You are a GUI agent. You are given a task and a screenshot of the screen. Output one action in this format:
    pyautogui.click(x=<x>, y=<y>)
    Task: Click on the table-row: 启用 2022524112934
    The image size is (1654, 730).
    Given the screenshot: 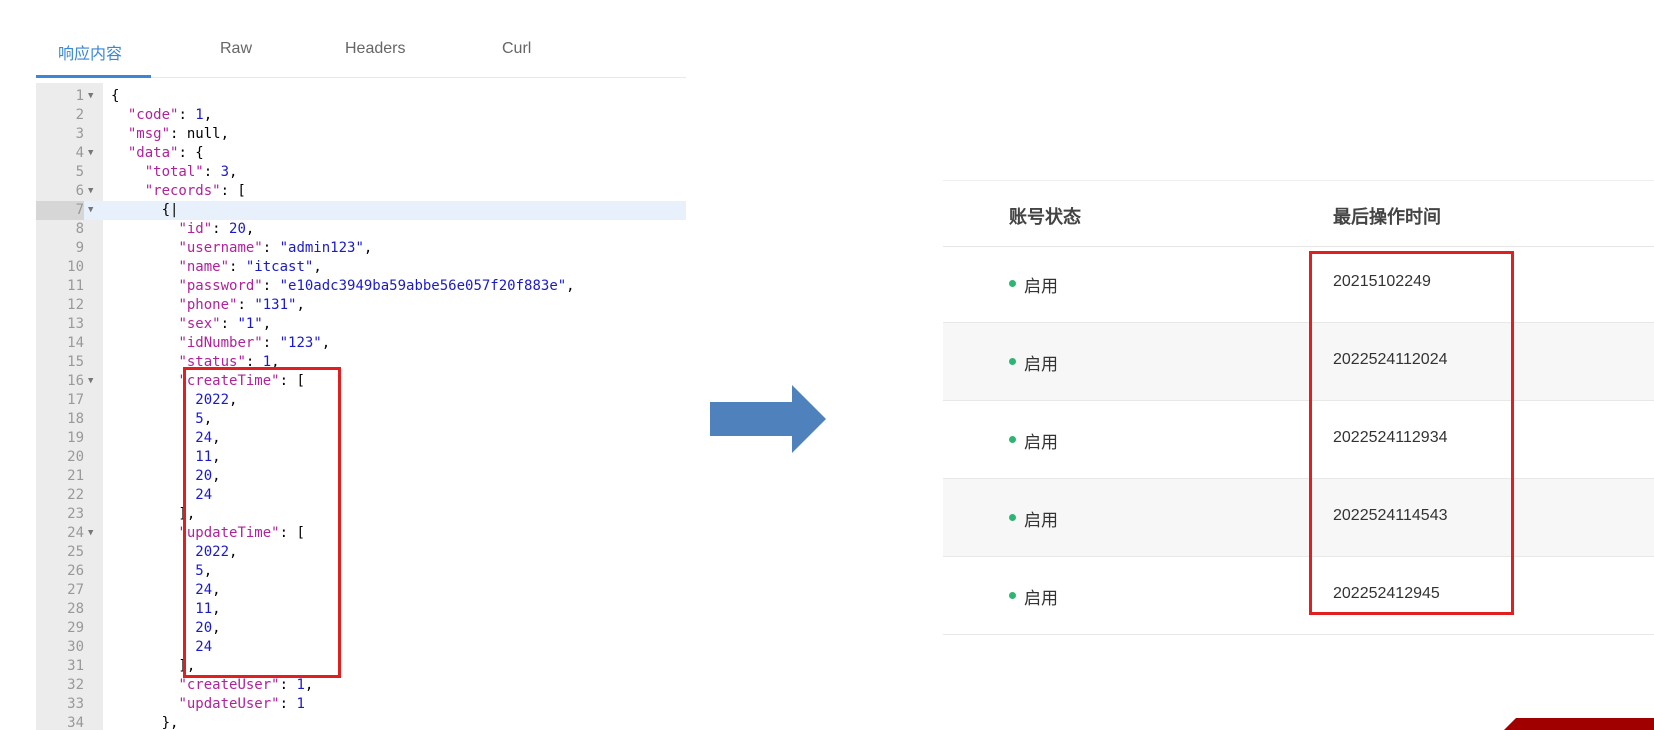 What is the action you would take?
    pyautogui.click(x=1298, y=440)
    